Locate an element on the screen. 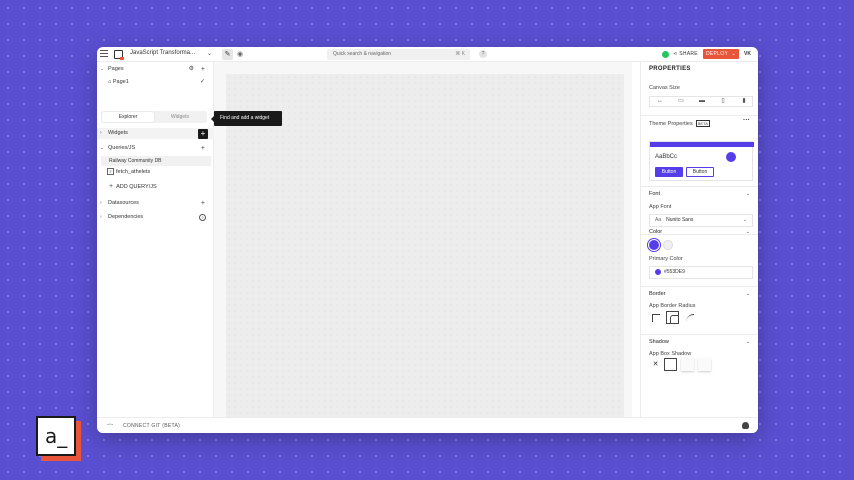  beta-badge: BETA is located at coordinates (702, 123).